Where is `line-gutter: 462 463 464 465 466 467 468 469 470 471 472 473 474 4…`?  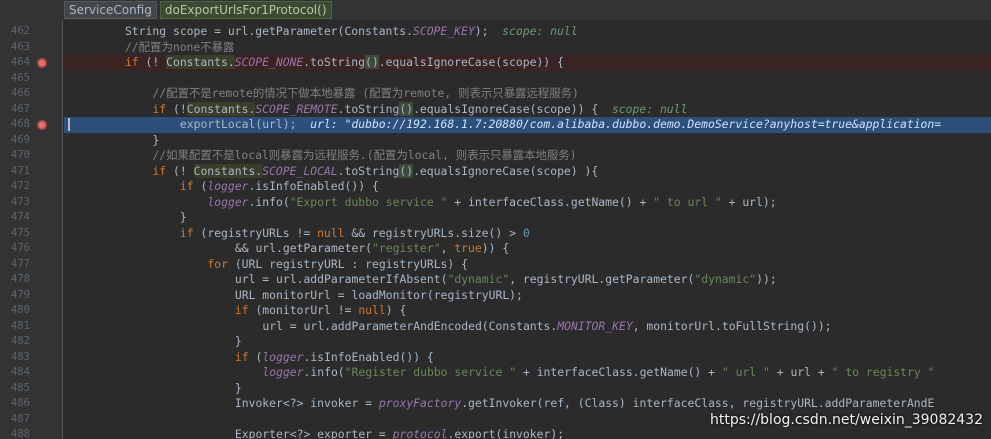
line-gutter: 462 463 464 465 466 467 468 469 470 471 472 473 474 4… is located at coordinates (31, 229).